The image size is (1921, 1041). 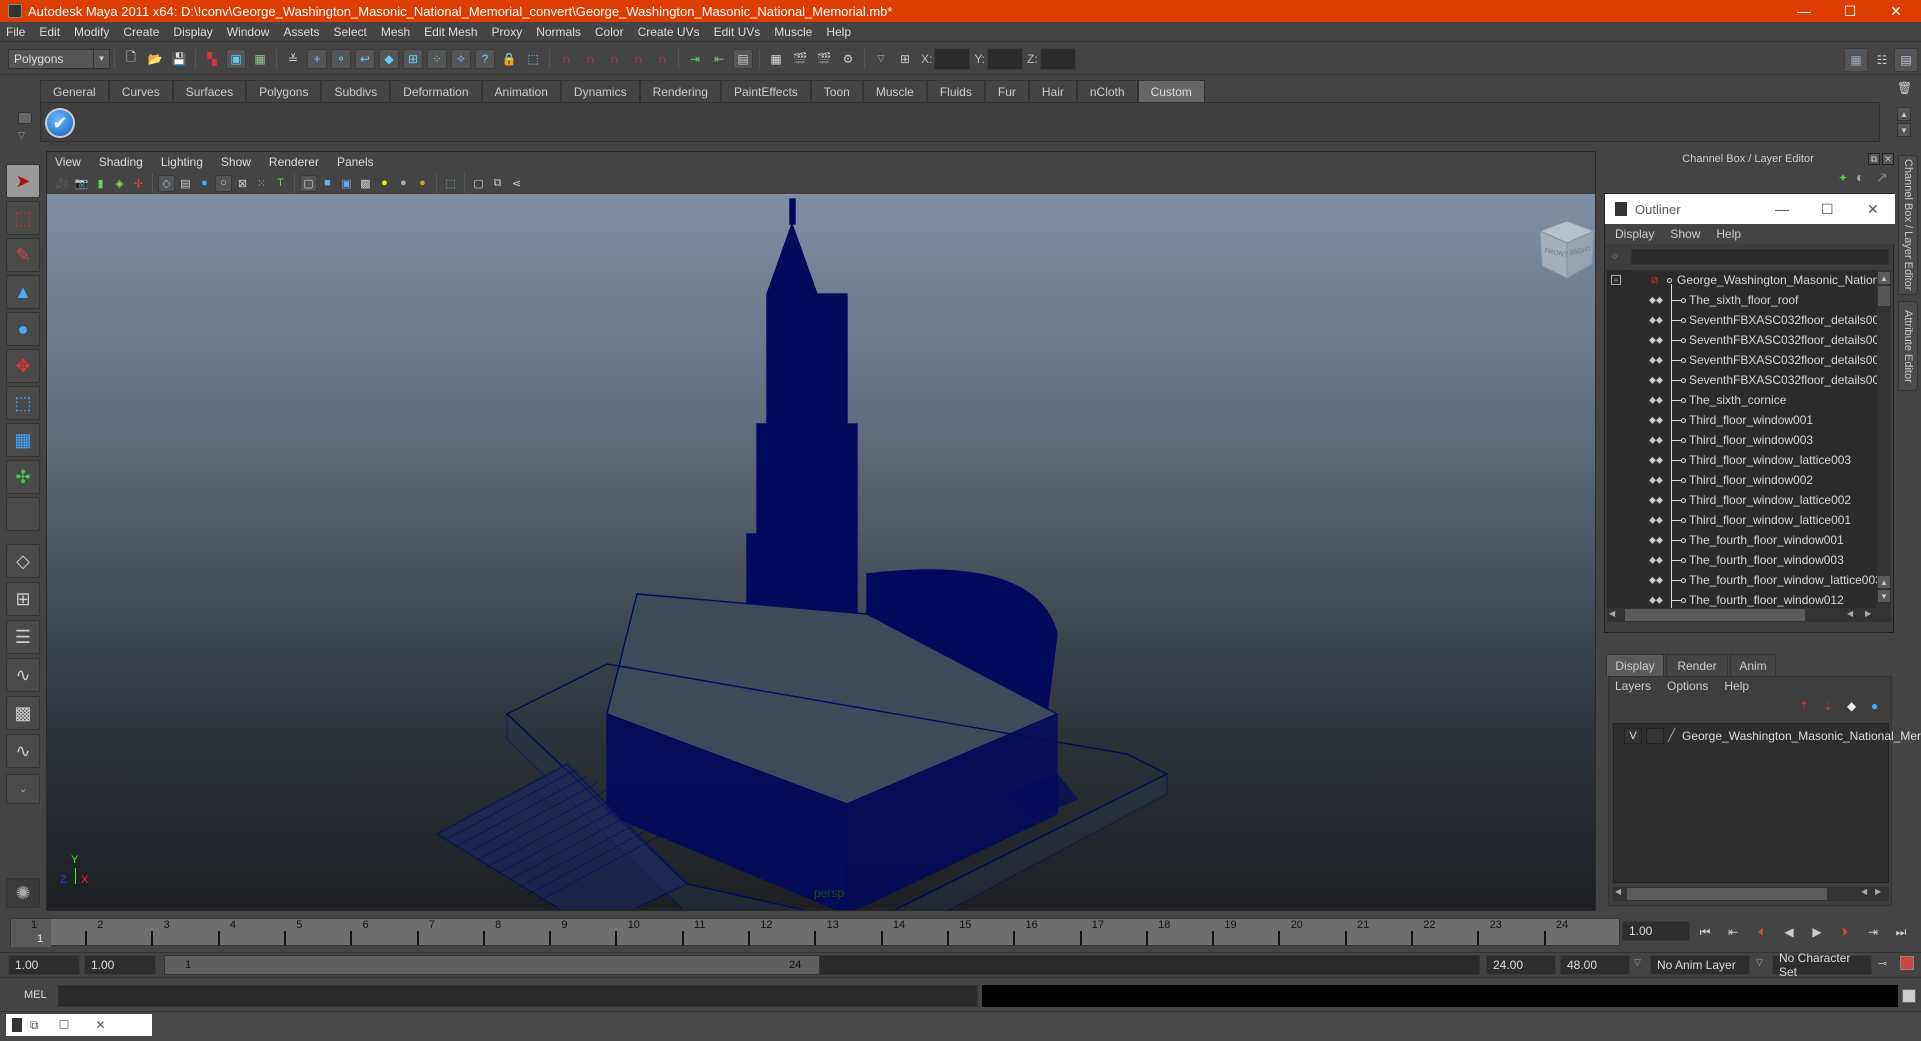 What do you see at coordinates (1655, 736) in the screenshot?
I see `layer-type-toggle` at bounding box center [1655, 736].